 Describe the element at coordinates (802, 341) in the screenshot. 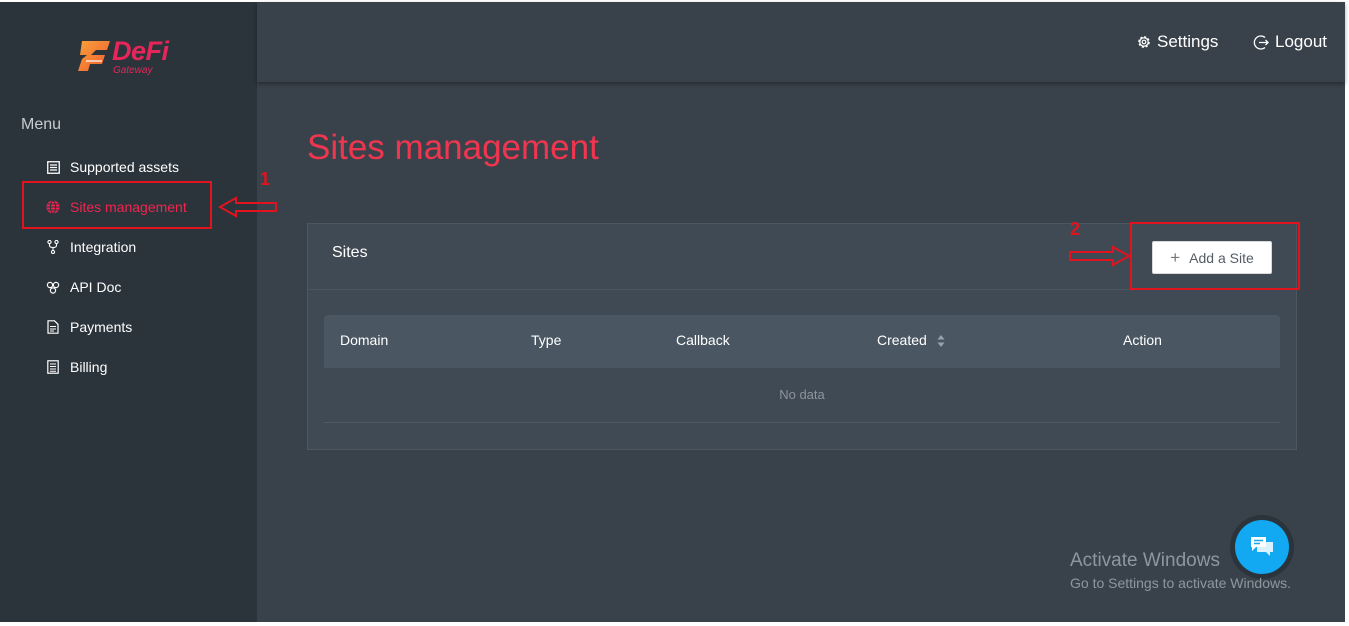

I see `table-header: Domain Type Callback Created Action` at that location.